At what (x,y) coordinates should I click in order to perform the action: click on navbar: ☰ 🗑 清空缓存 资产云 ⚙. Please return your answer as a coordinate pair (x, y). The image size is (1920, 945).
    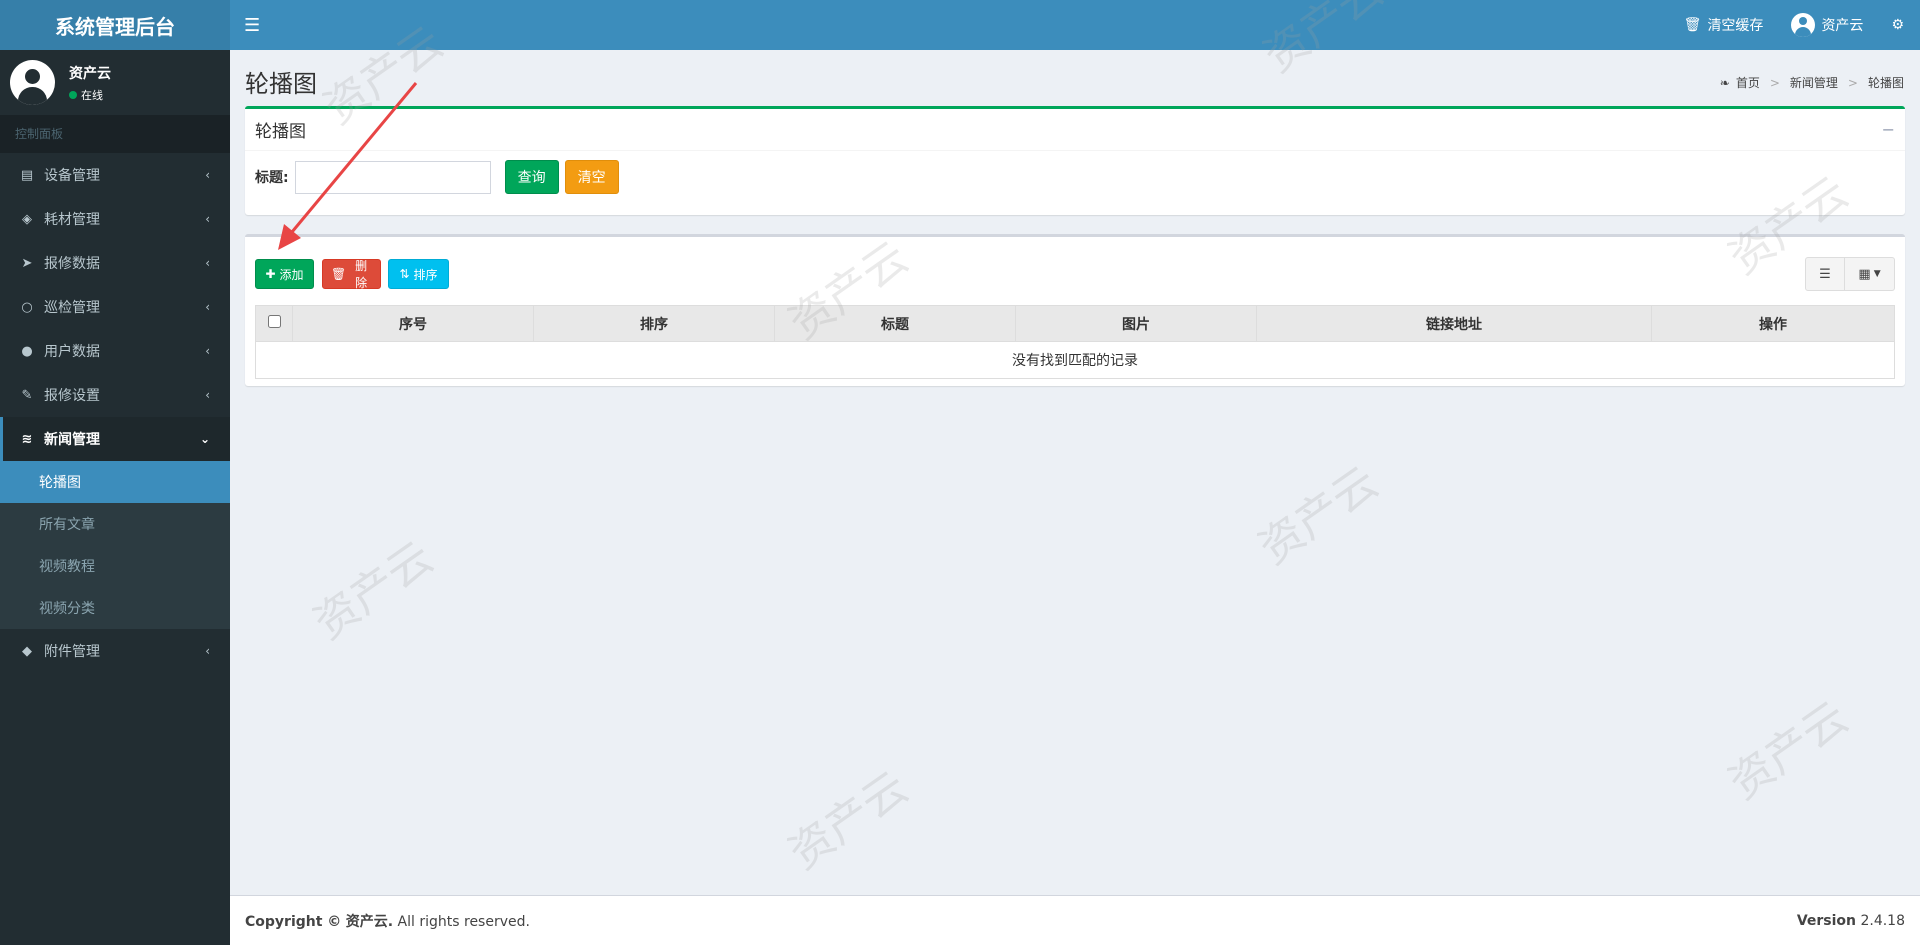
    Looking at the image, I should click on (1075, 25).